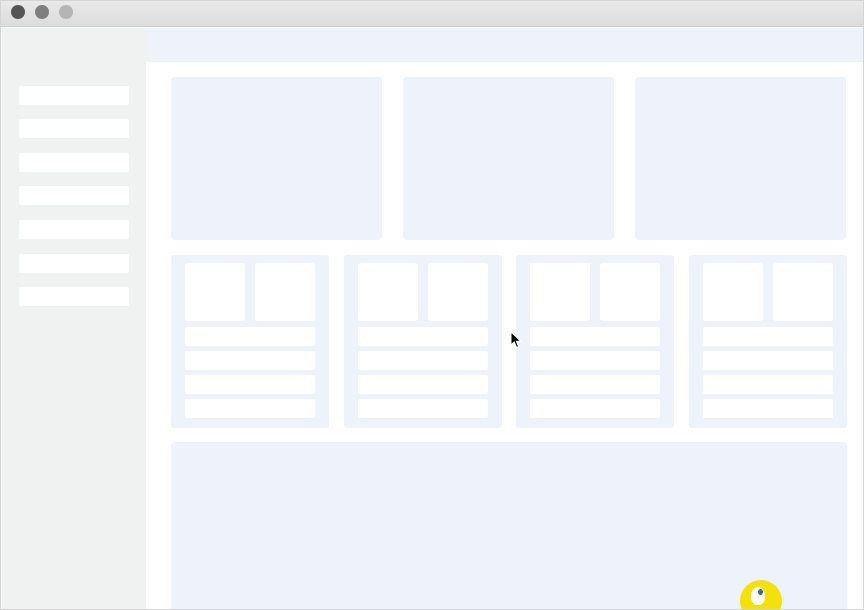 This screenshot has height=610, width=864. Describe the element at coordinates (504, 45) in the screenshot. I see `top-bar` at that location.